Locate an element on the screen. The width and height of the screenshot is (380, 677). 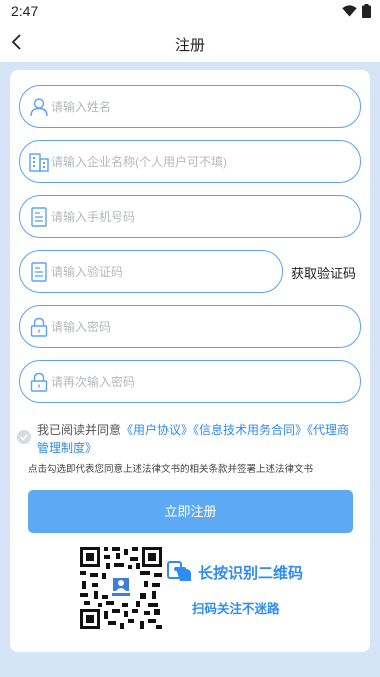
password-field is located at coordinates (190, 326).